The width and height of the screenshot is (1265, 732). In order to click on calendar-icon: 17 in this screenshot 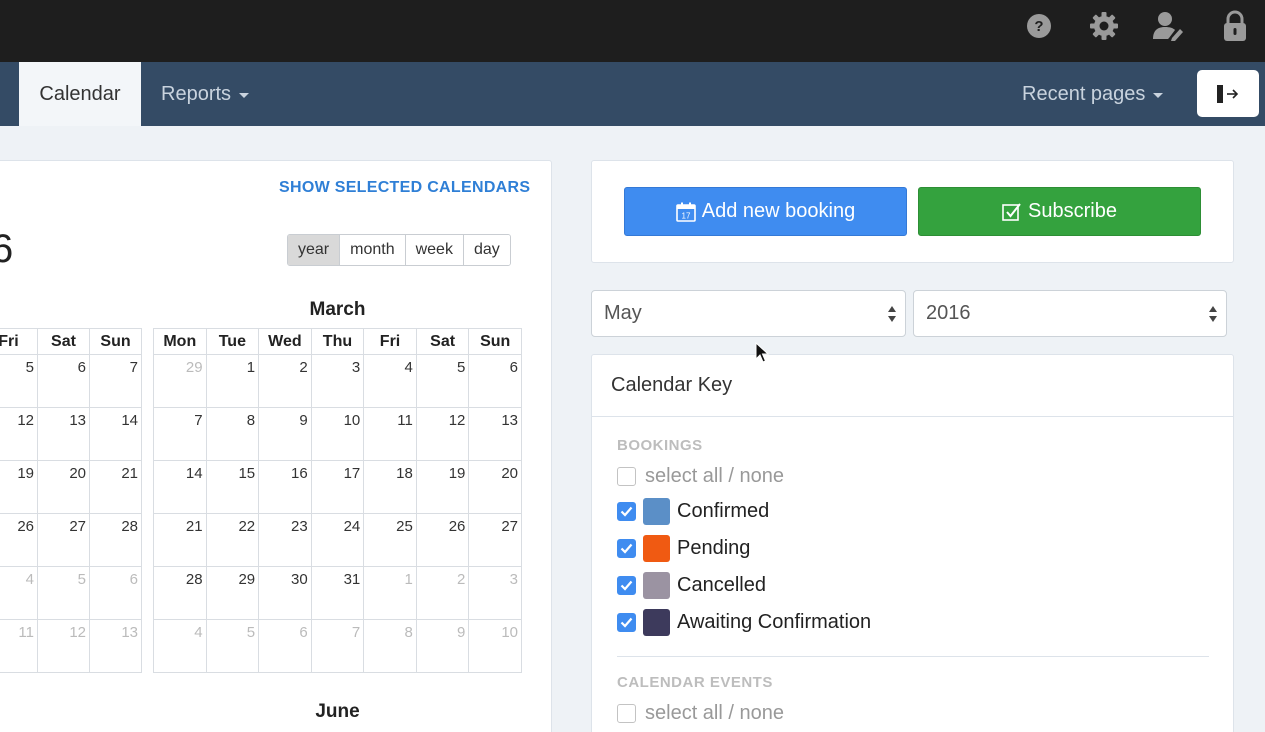, I will do `click(685, 212)`.